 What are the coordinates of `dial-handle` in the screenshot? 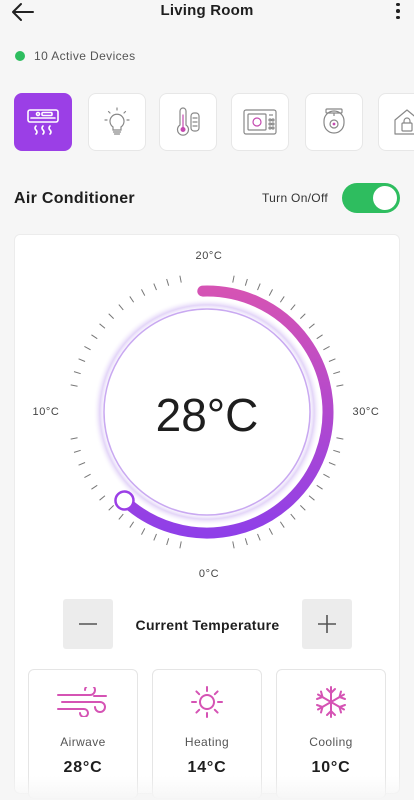 It's located at (124, 500).